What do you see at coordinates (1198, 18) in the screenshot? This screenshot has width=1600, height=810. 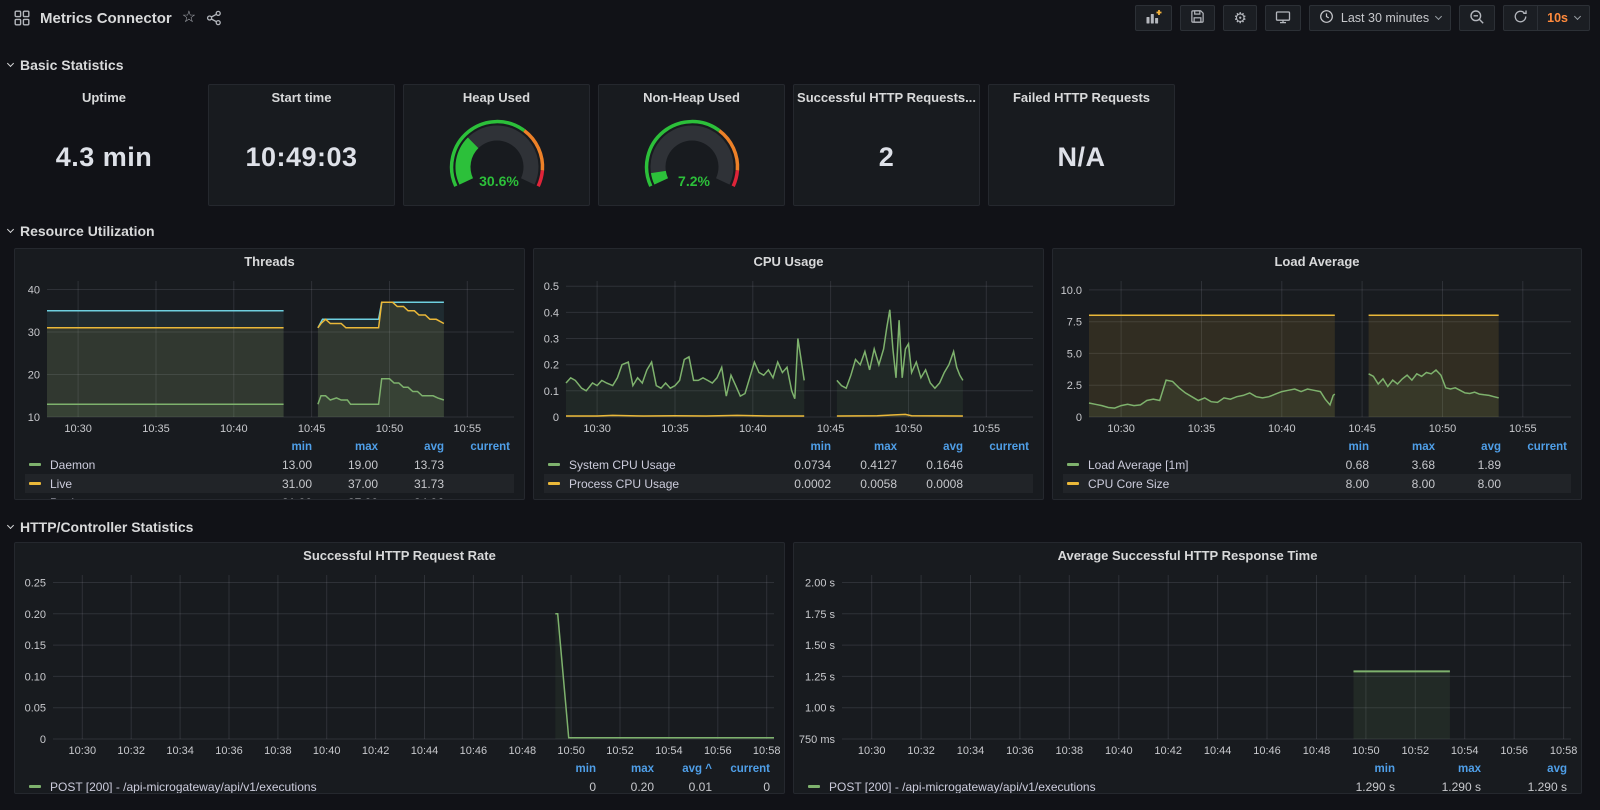 I see `save-dashboard-button` at bounding box center [1198, 18].